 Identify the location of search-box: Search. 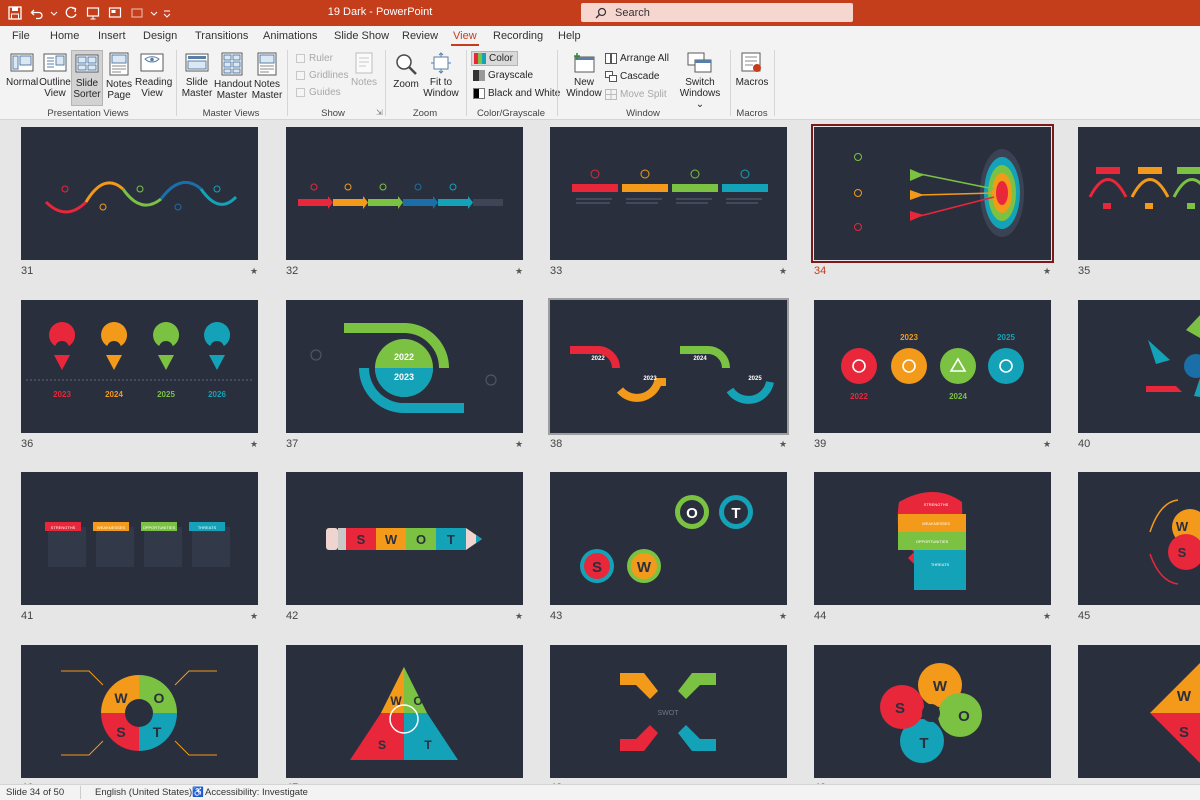
(717, 12).